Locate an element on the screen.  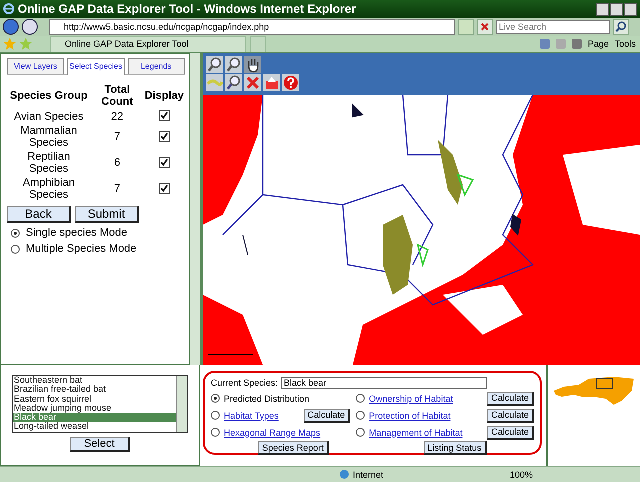
report-button: Species Report is located at coordinates (293, 448).